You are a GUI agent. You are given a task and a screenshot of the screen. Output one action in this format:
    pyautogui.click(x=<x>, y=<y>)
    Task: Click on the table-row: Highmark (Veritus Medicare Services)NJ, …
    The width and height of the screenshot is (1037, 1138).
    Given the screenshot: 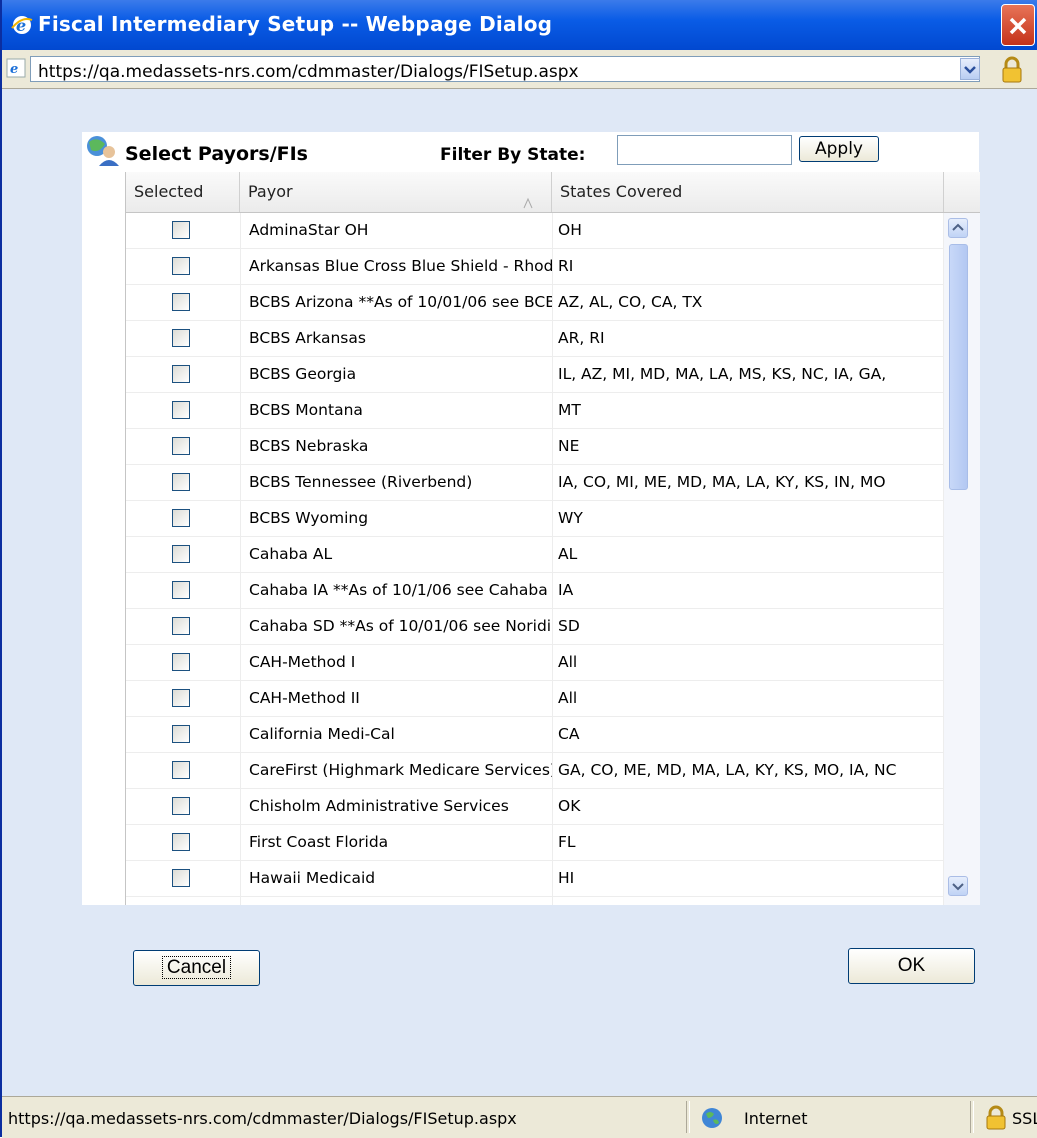 What is the action you would take?
    pyautogui.click(x=535, y=901)
    